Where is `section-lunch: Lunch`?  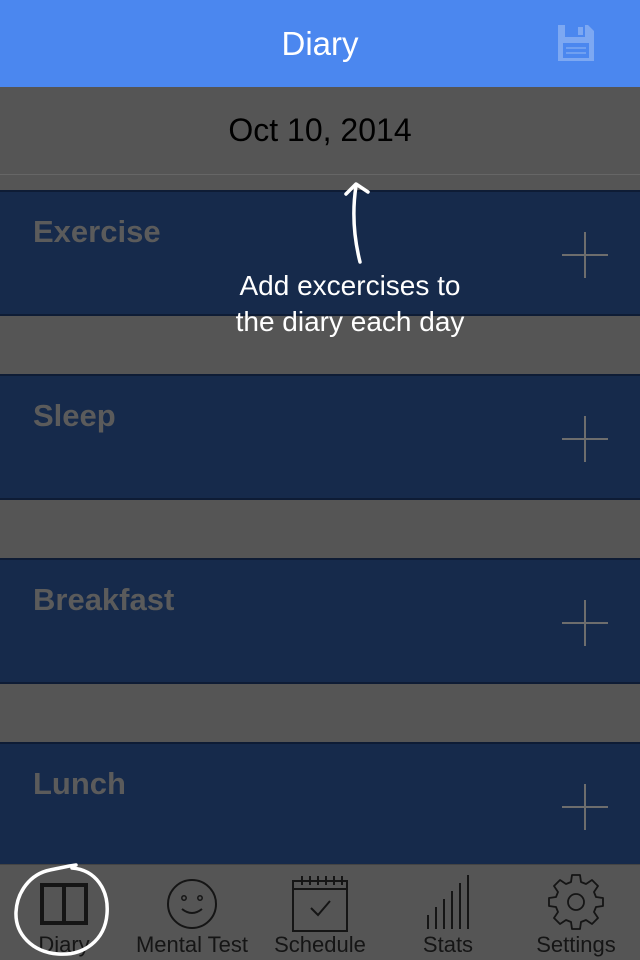 section-lunch: Lunch is located at coordinates (320, 805).